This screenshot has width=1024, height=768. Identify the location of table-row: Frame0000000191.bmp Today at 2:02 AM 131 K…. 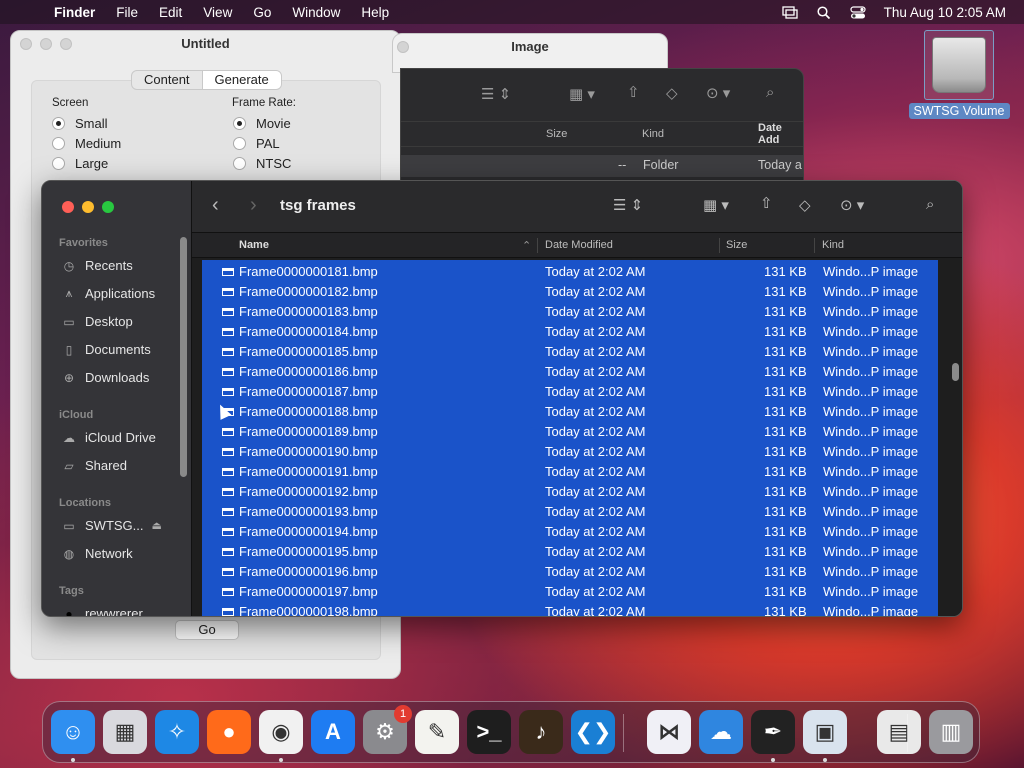
(570, 472).